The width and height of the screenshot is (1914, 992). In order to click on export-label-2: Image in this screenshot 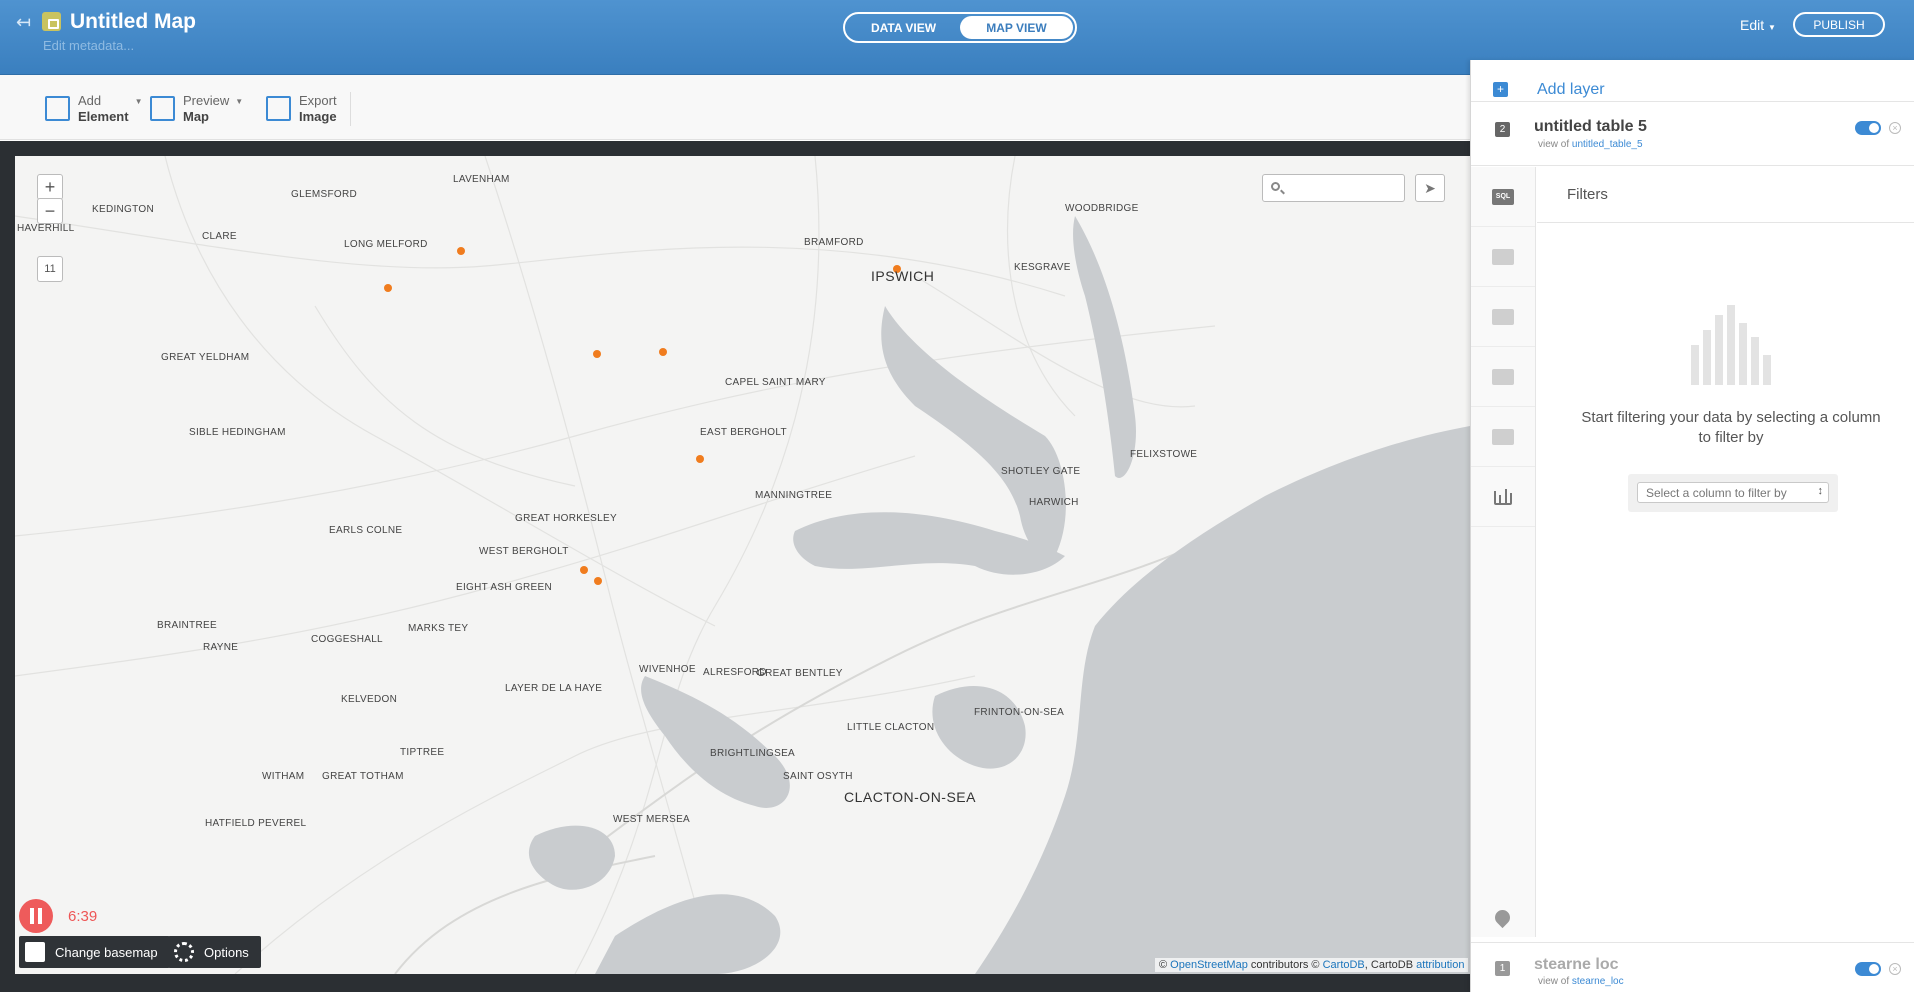, I will do `click(318, 116)`.